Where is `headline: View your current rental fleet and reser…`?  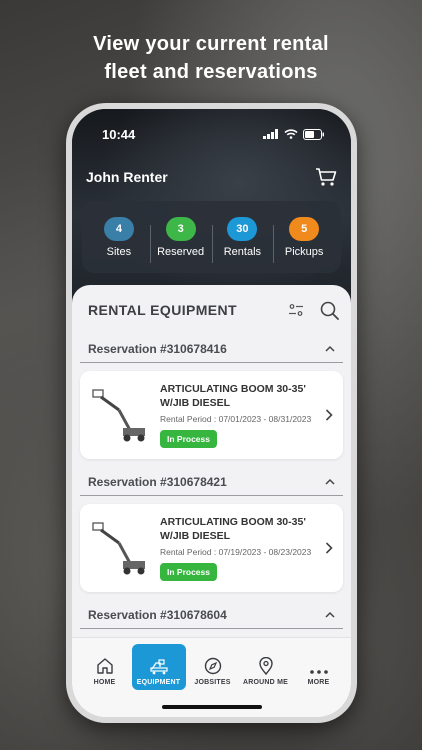 headline: View your current rental fleet and reser… is located at coordinates (211, 58).